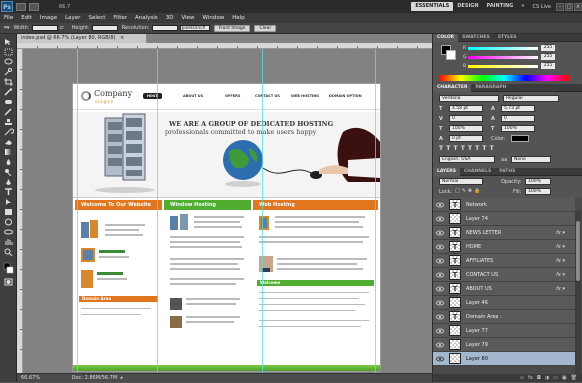  Describe the element at coordinates (8, 268) in the screenshot. I see `color-swatches-icon` at that location.